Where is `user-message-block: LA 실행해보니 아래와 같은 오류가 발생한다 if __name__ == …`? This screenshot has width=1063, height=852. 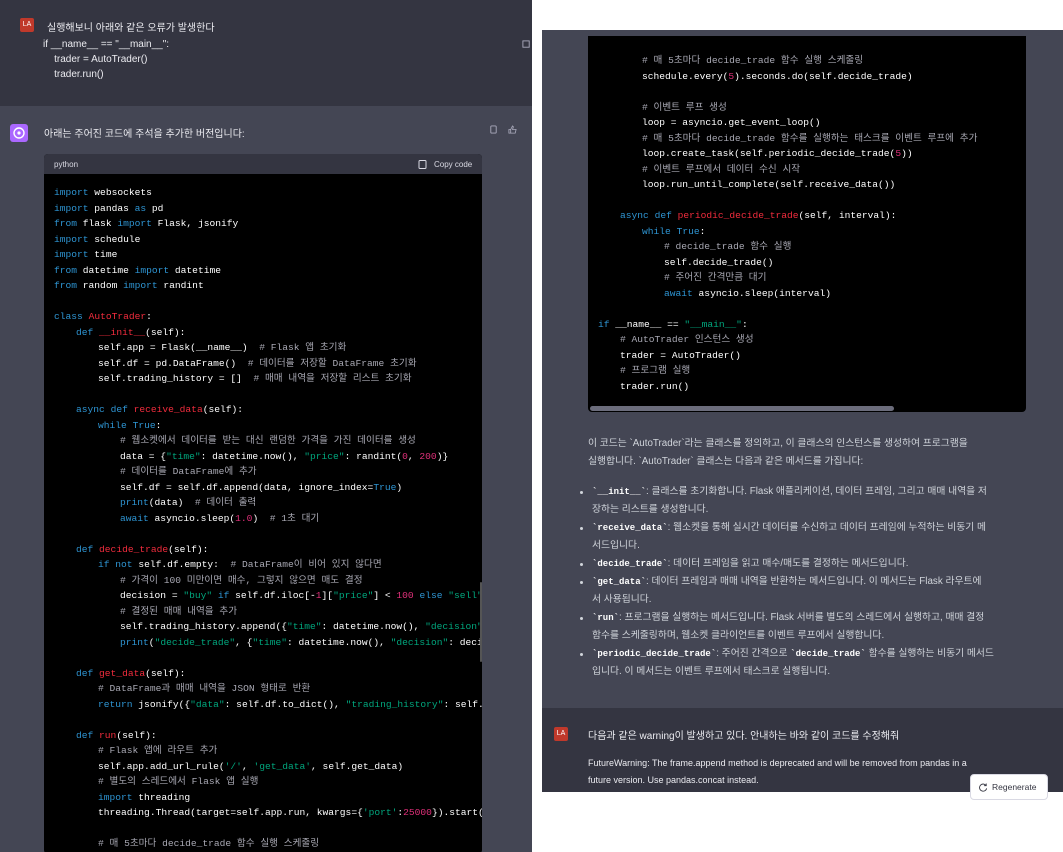
user-message-block: LA 실행해보니 아래와 같은 오류가 발생한다 if __name__ == … is located at coordinates (266, 53).